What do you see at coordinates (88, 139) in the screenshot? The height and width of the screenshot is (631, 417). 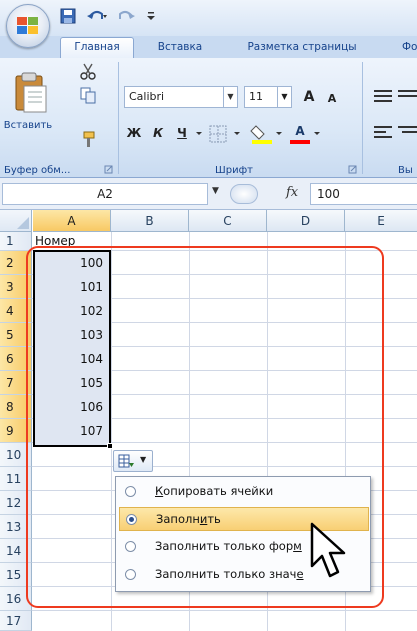 I see `format-painter-icon` at bounding box center [88, 139].